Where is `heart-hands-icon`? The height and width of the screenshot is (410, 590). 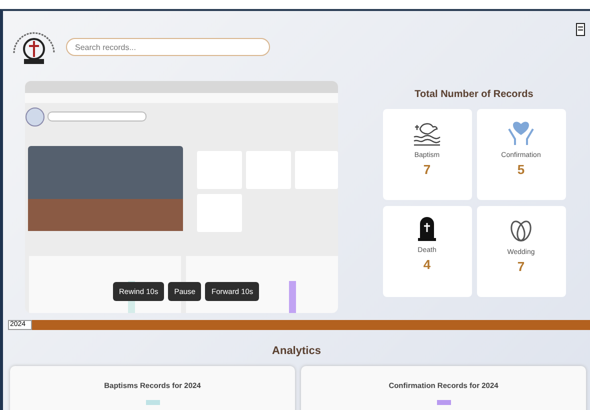
heart-hands-icon is located at coordinates (521, 133).